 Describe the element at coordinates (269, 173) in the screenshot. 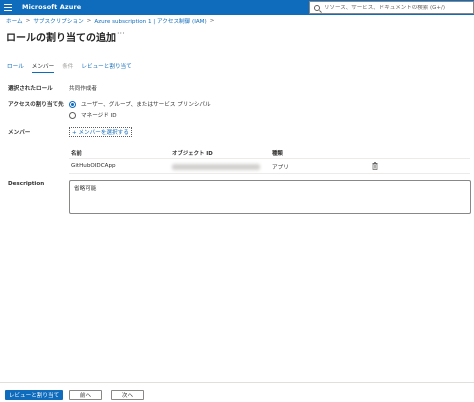

I see `table-row-divider` at that location.